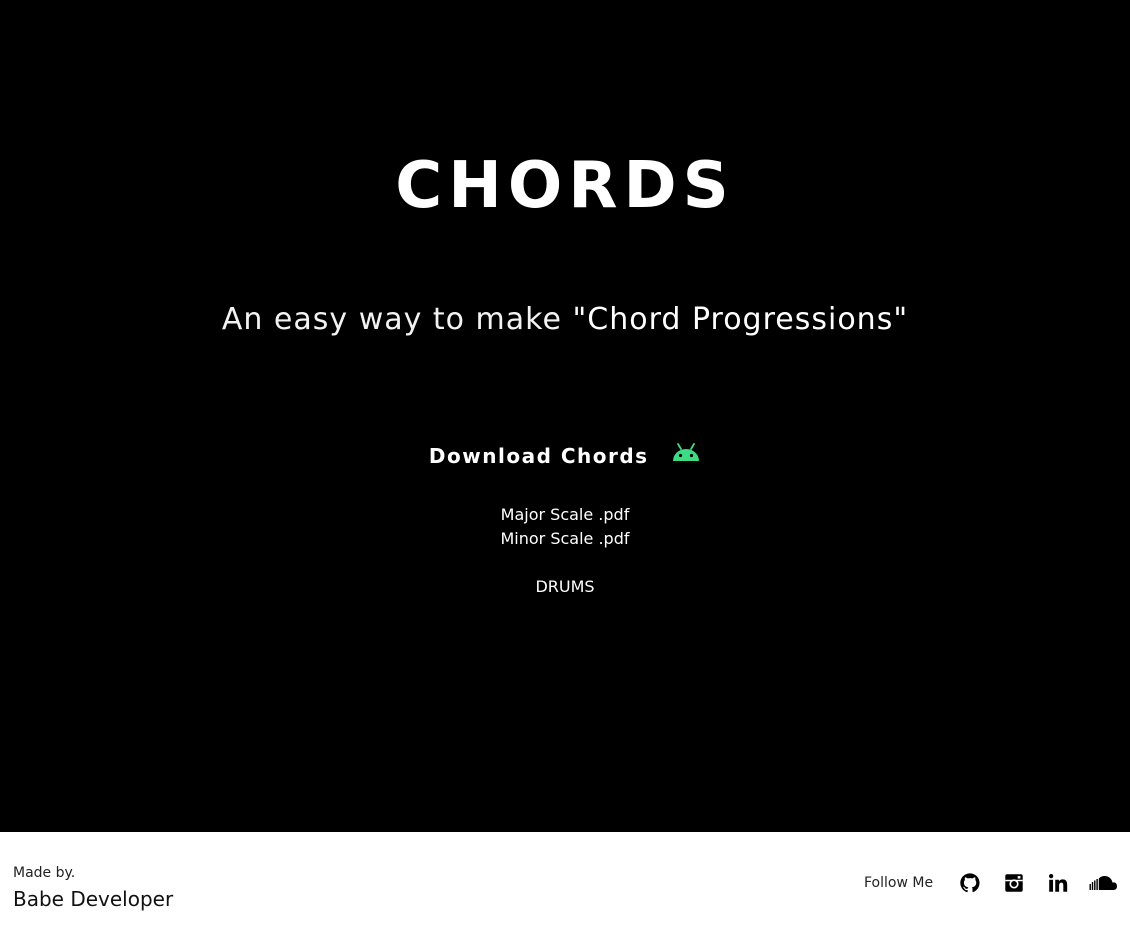 This screenshot has width=1130, height=937. I want to click on follow-me-label: Follow Me, so click(899, 883).